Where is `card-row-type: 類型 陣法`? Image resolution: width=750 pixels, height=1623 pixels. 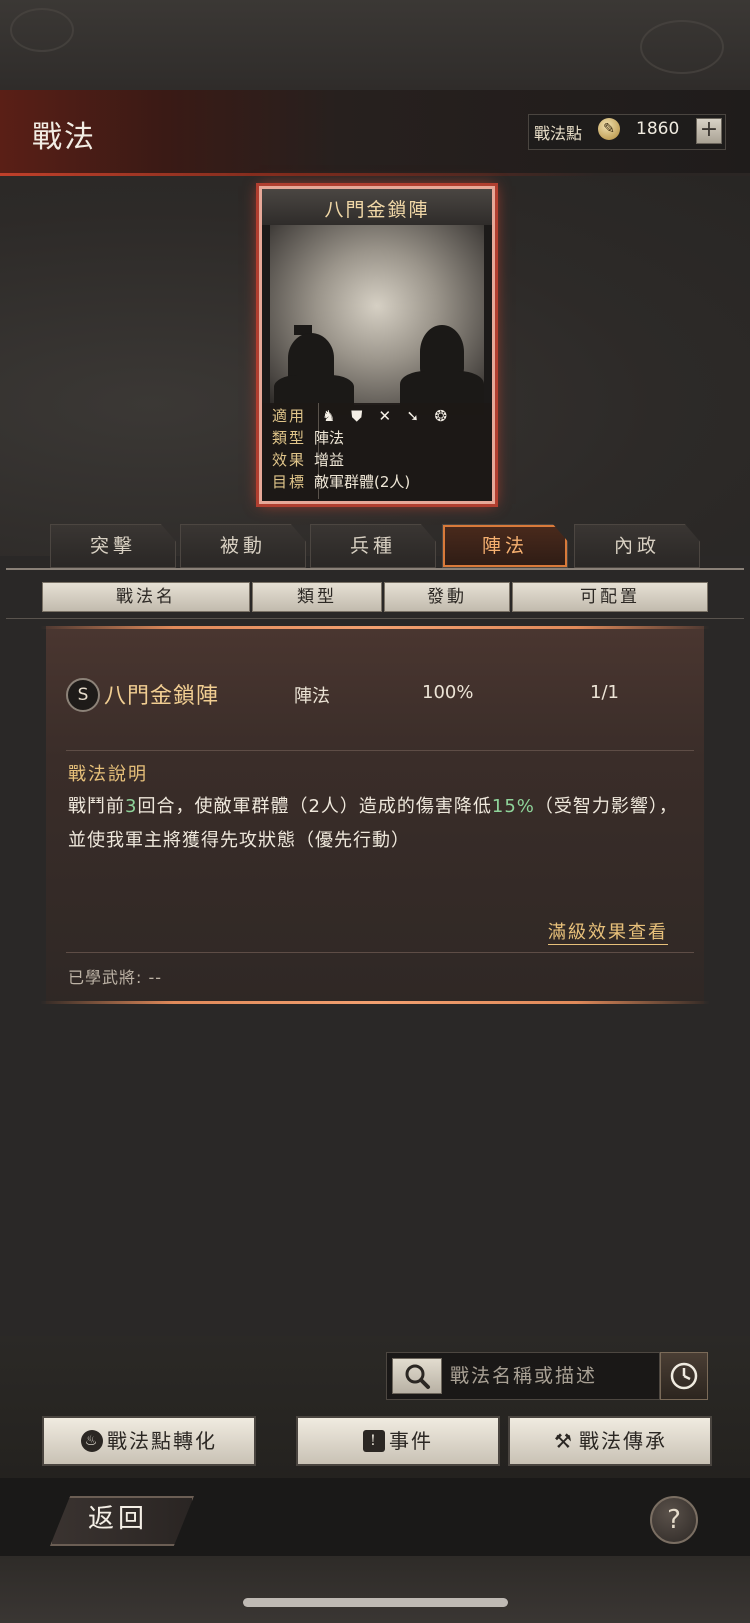 card-row-type: 類型 陣法 is located at coordinates (308, 438).